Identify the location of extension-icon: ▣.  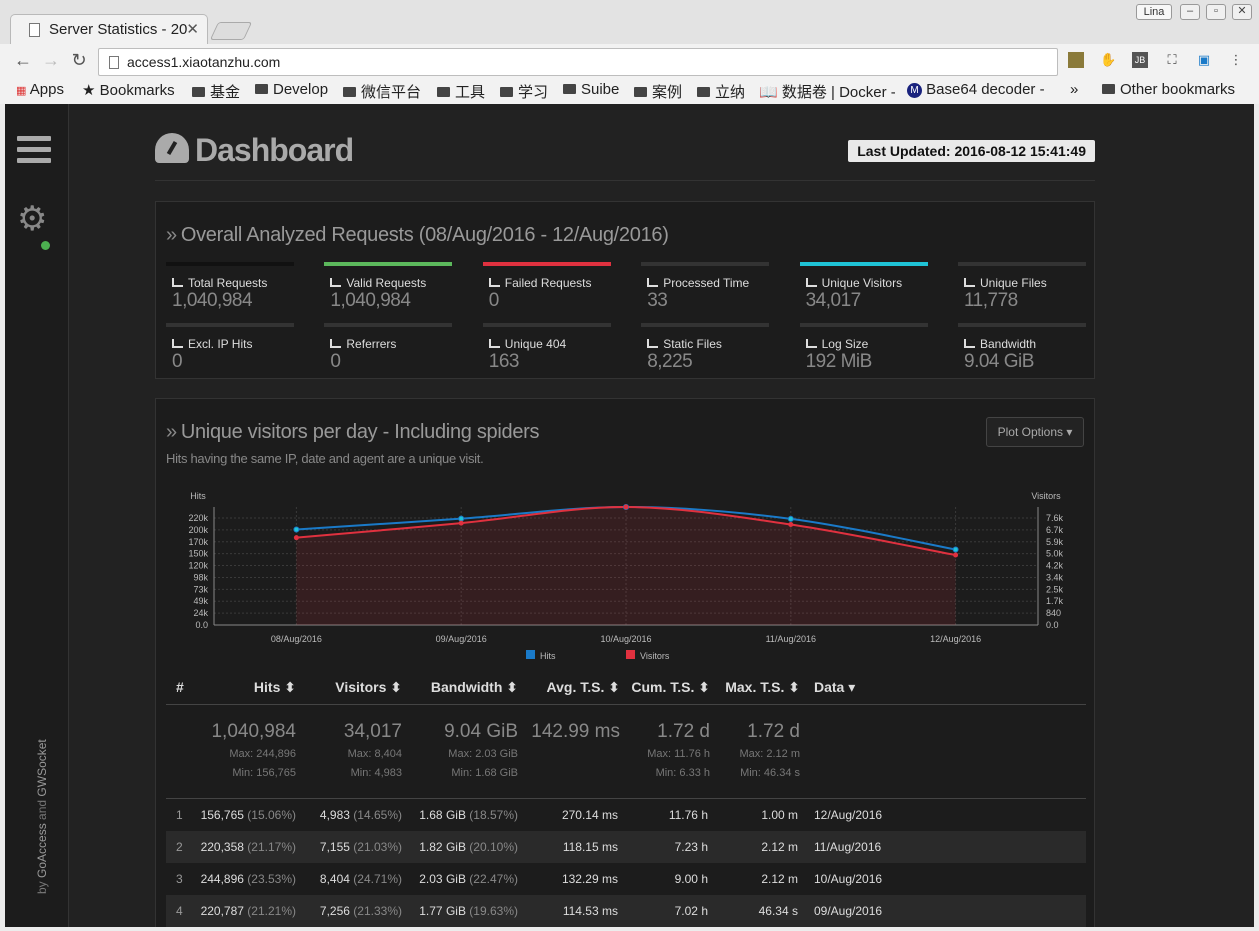
(1204, 60).